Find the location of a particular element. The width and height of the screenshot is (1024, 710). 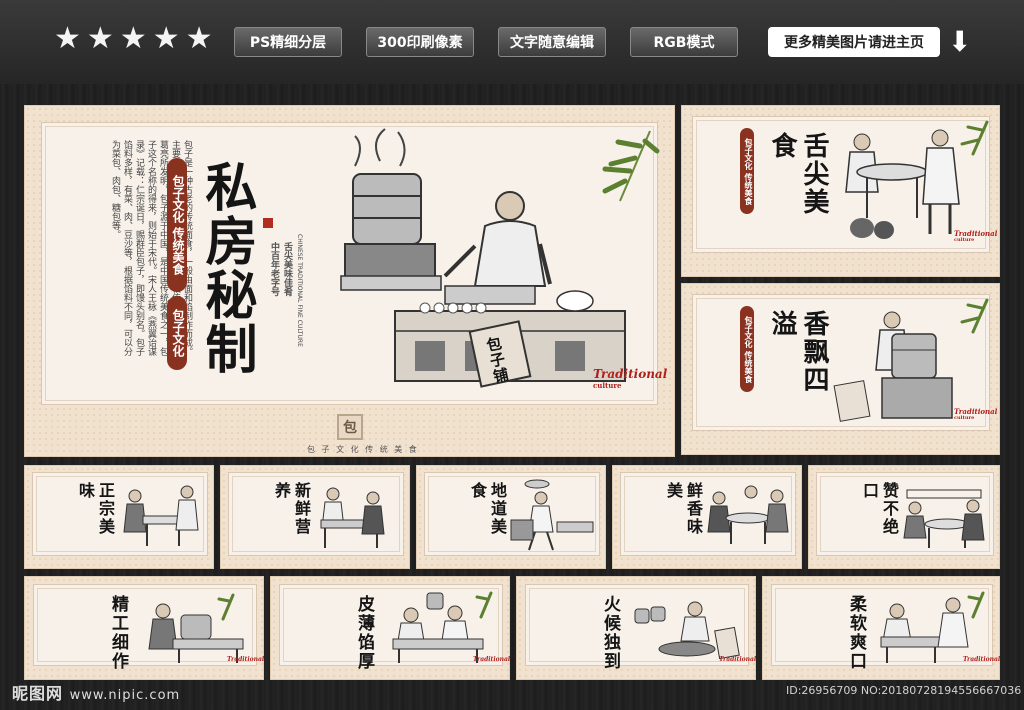

row2-title-3: 火候独到 is located at coordinates (610, 633).